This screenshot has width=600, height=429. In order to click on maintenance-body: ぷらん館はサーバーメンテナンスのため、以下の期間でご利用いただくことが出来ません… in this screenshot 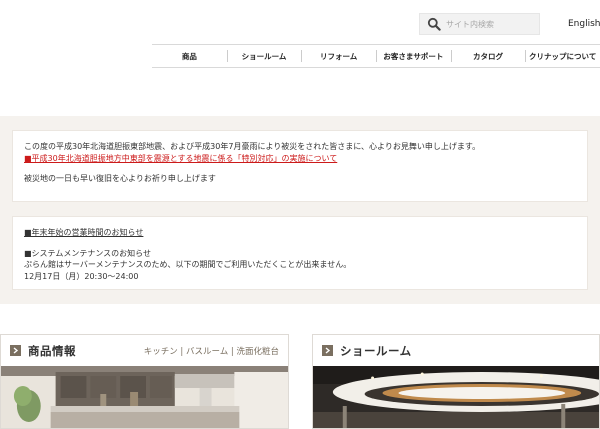, I will do `click(188, 264)`.